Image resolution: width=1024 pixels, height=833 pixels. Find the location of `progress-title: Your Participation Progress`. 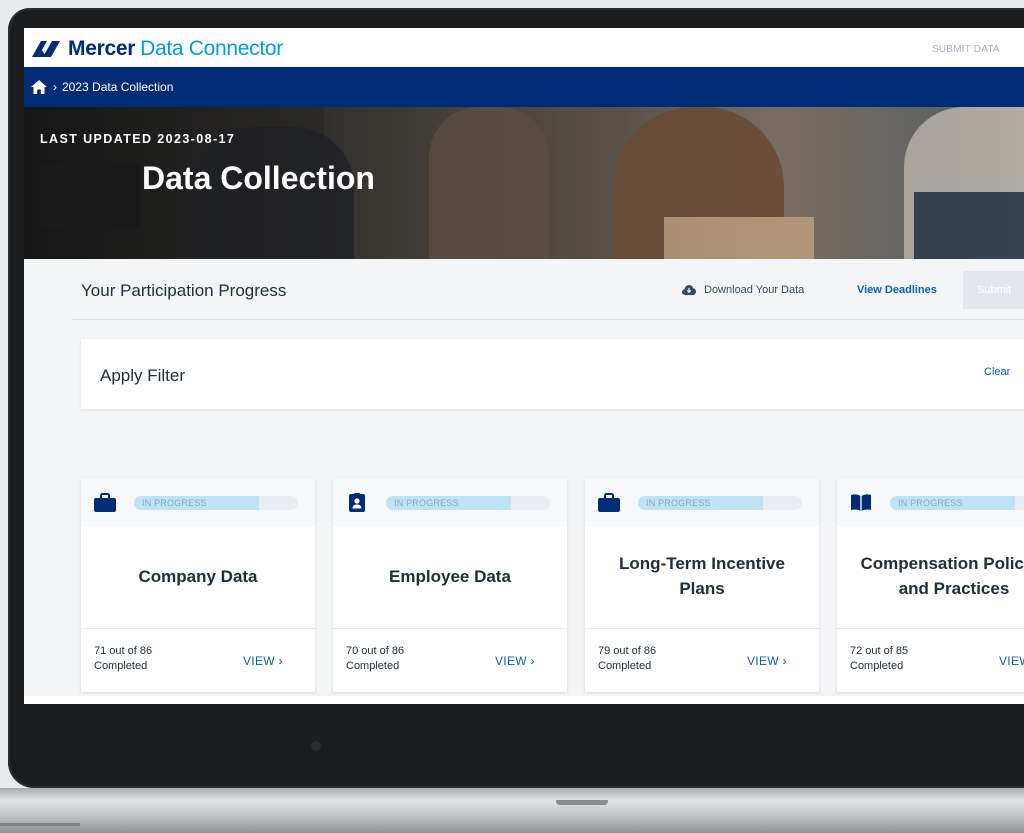

progress-title: Your Participation Progress is located at coordinates (184, 290).